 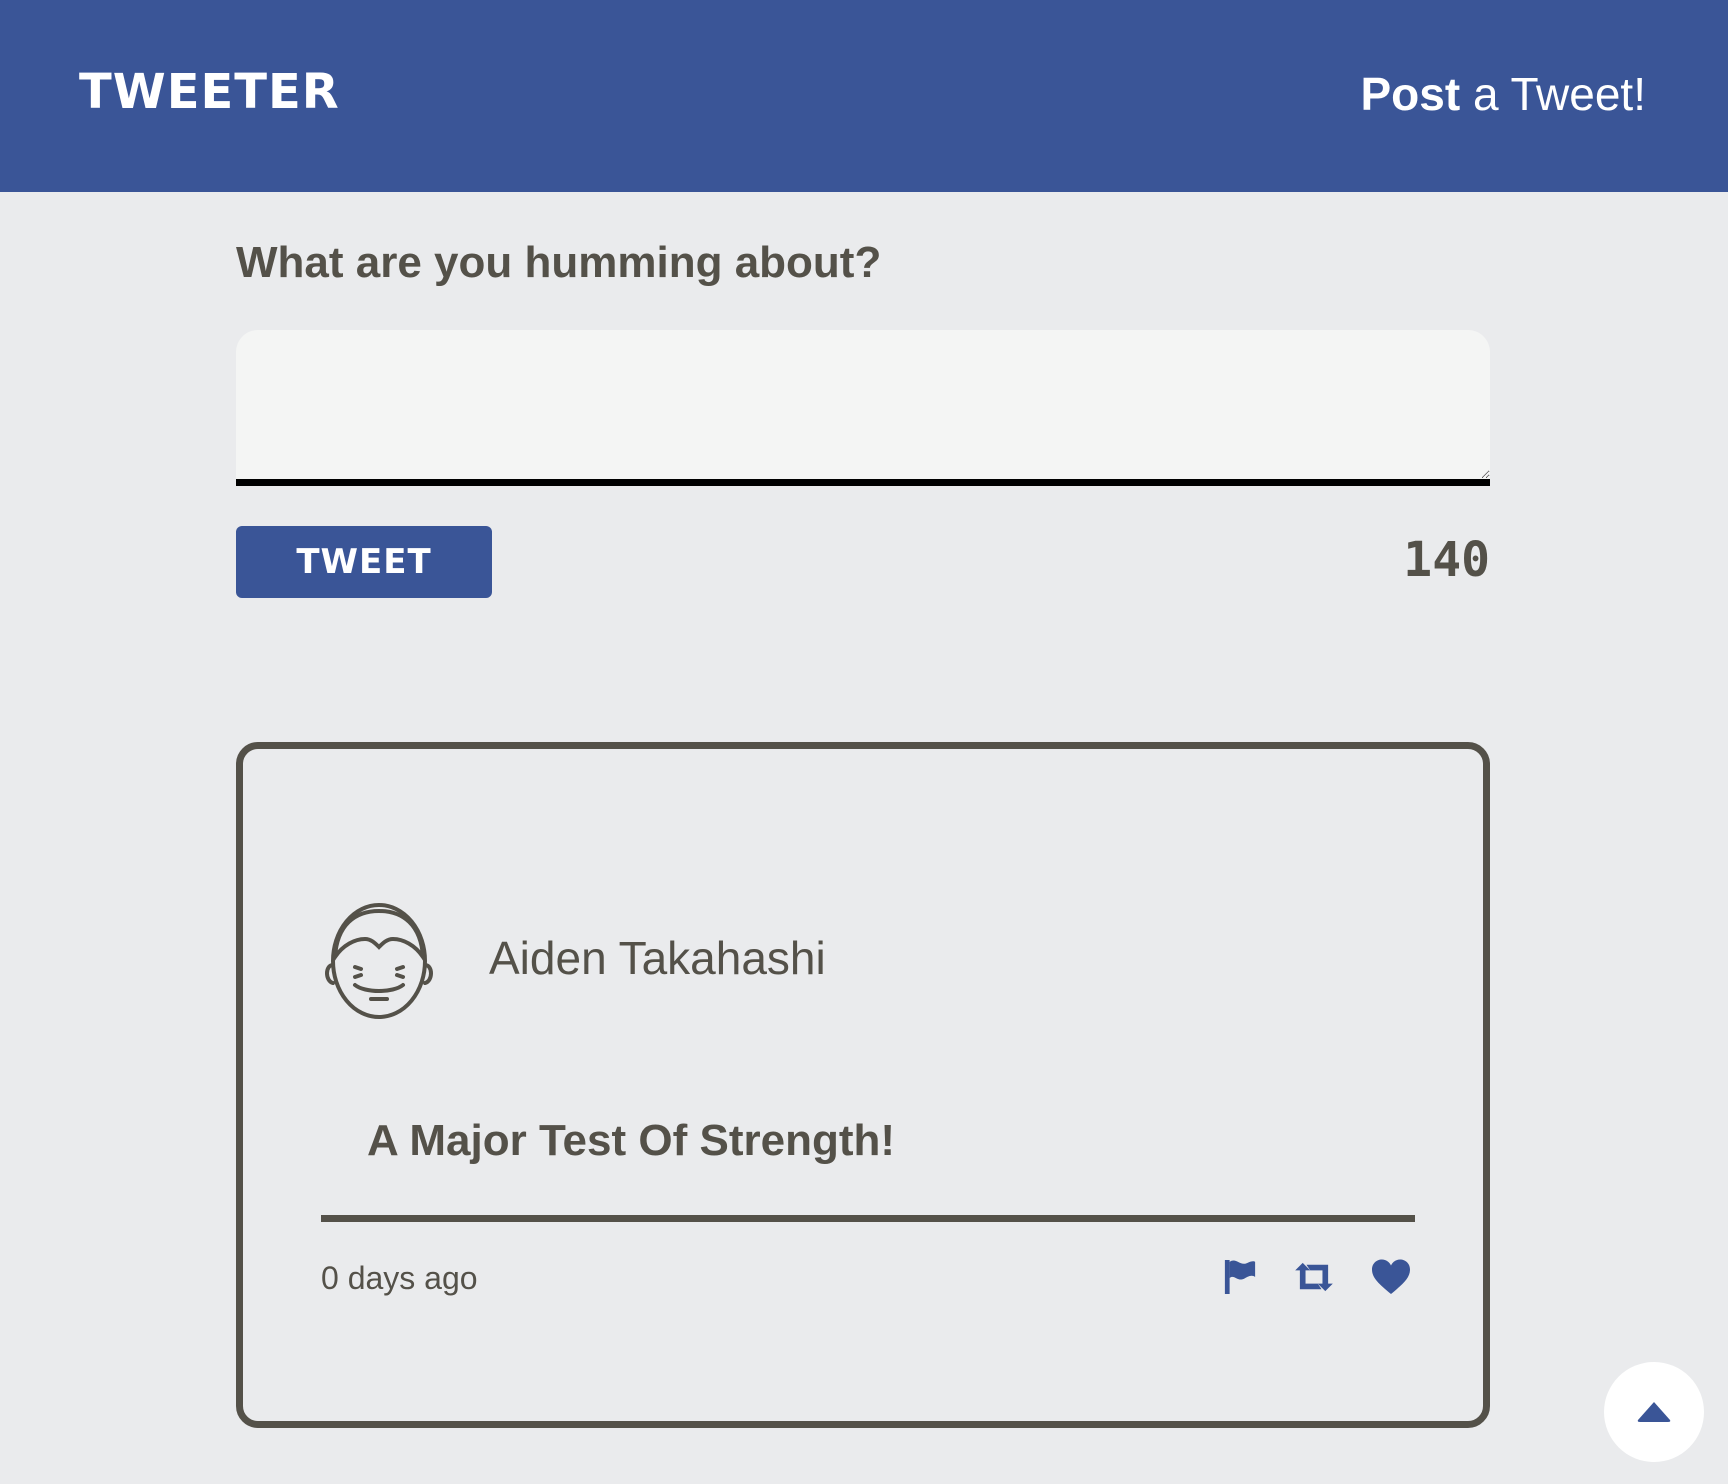 I want to click on caret-up-icon, so click(x=1654, y=1412).